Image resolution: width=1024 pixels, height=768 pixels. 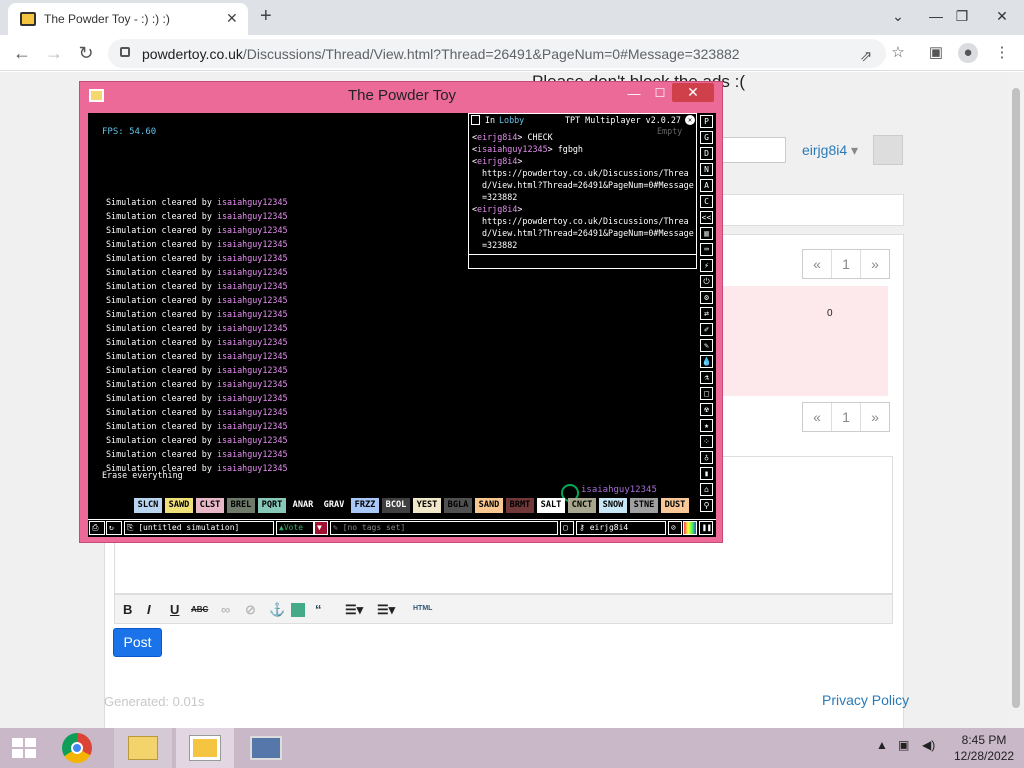 I want to click on category-icon: ⚡, so click(x=706, y=265).